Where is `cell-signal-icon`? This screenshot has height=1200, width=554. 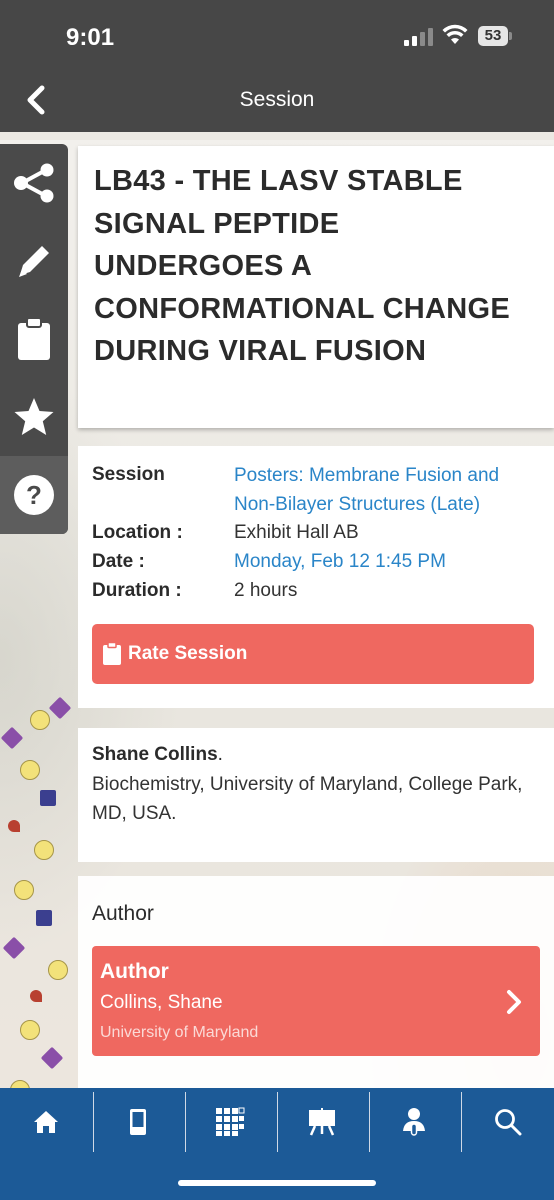 cell-signal-icon is located at coordinates (418, 37).